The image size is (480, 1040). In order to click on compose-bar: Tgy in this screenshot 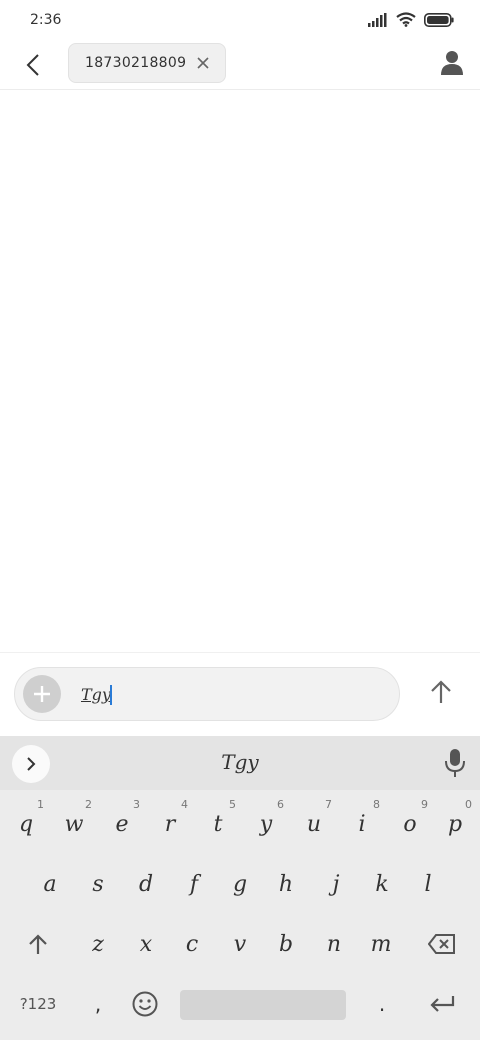, I will do `click(240, 693)`.